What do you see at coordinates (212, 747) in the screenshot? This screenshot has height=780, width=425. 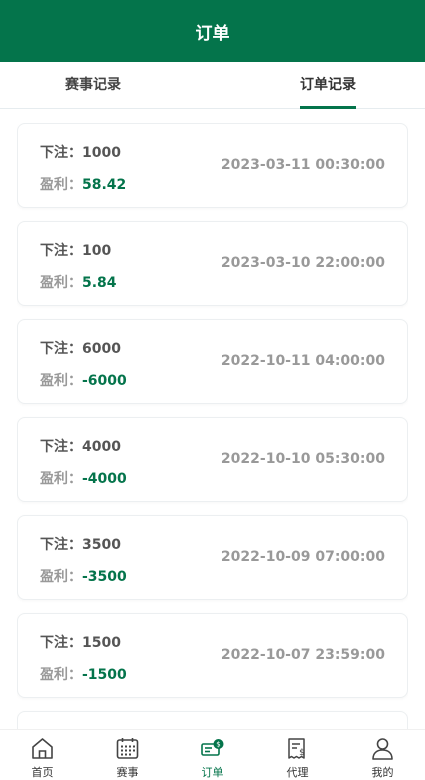 I see `order-icon: $` at bounding box center [212, 747].